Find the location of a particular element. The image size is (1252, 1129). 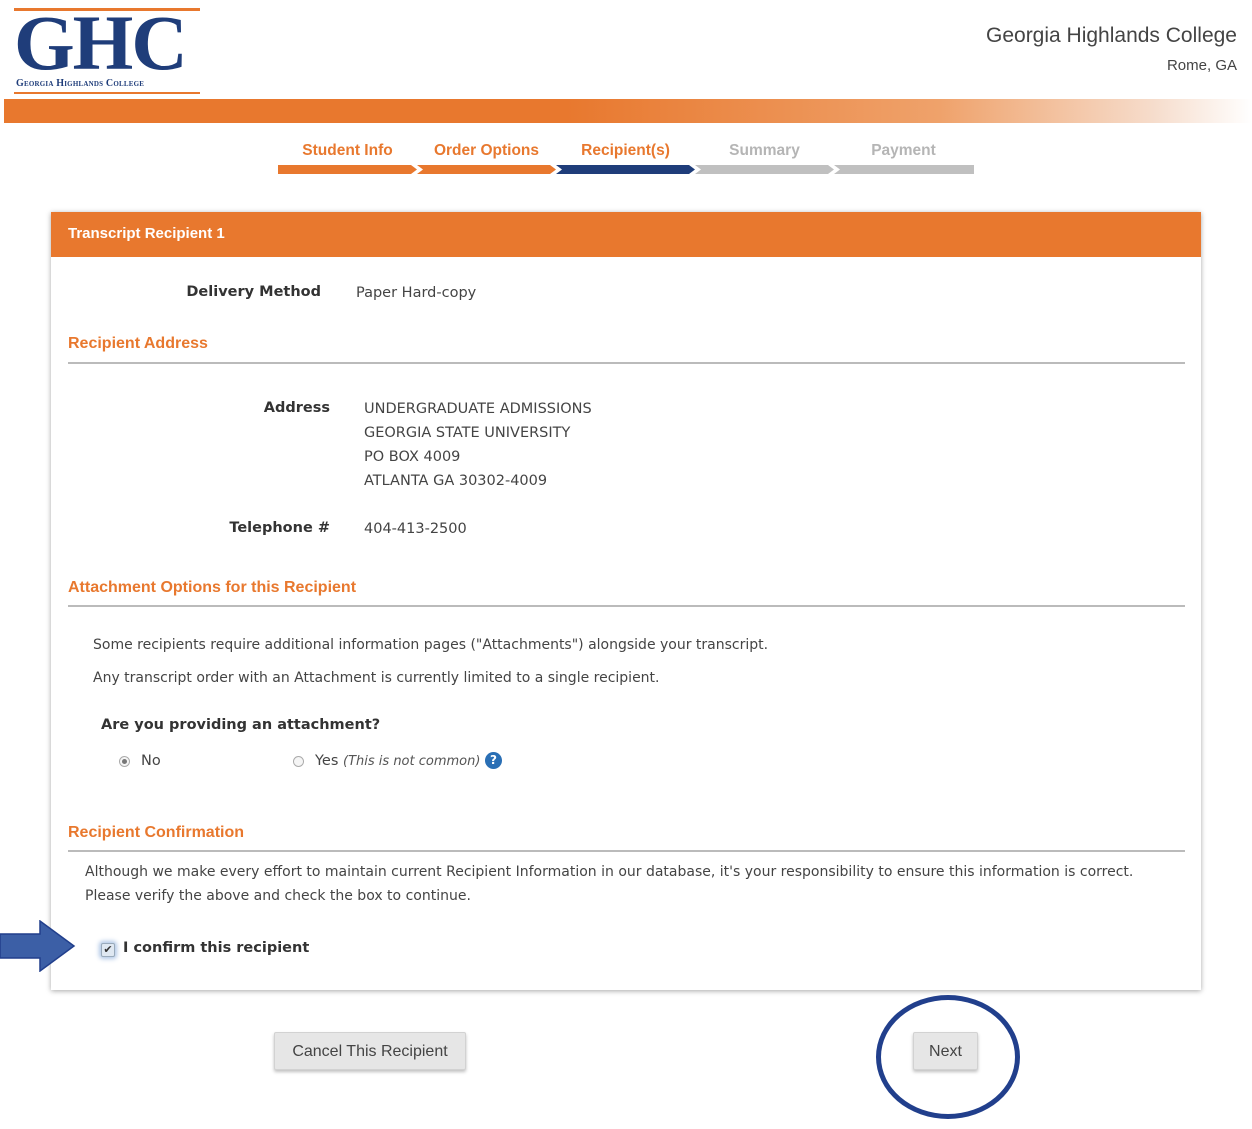

step-label: Payment is located at coordinates (903, 150).